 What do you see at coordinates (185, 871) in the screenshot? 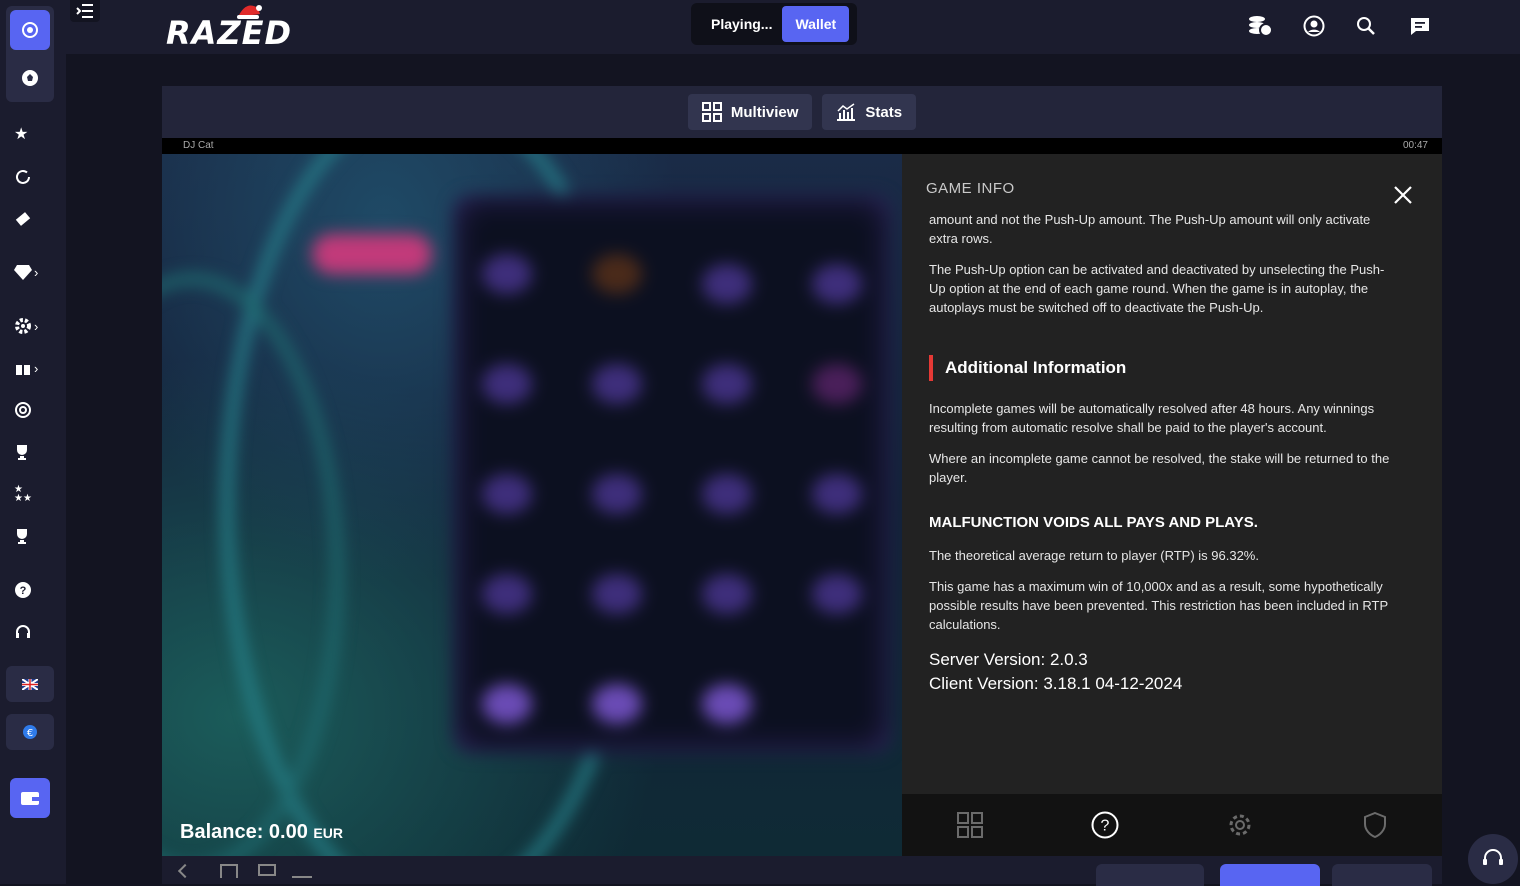
I see `back-arrow-icon` at bounding box center [185, 871].